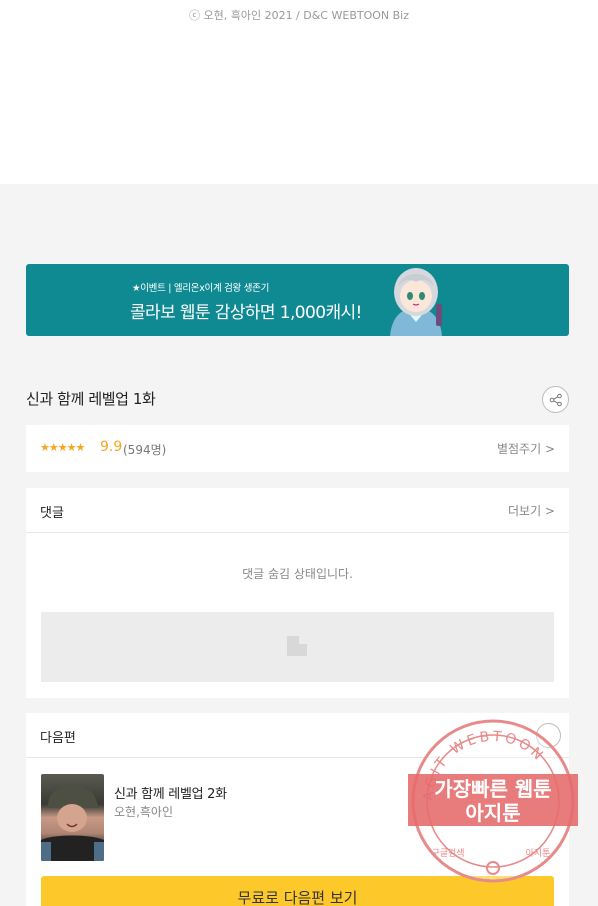  I want to click on watermark-stamp: AGIT WEBTOON 가장빠른 웹툰 아지툰 구글검색 아지툰, so click(493, 801).